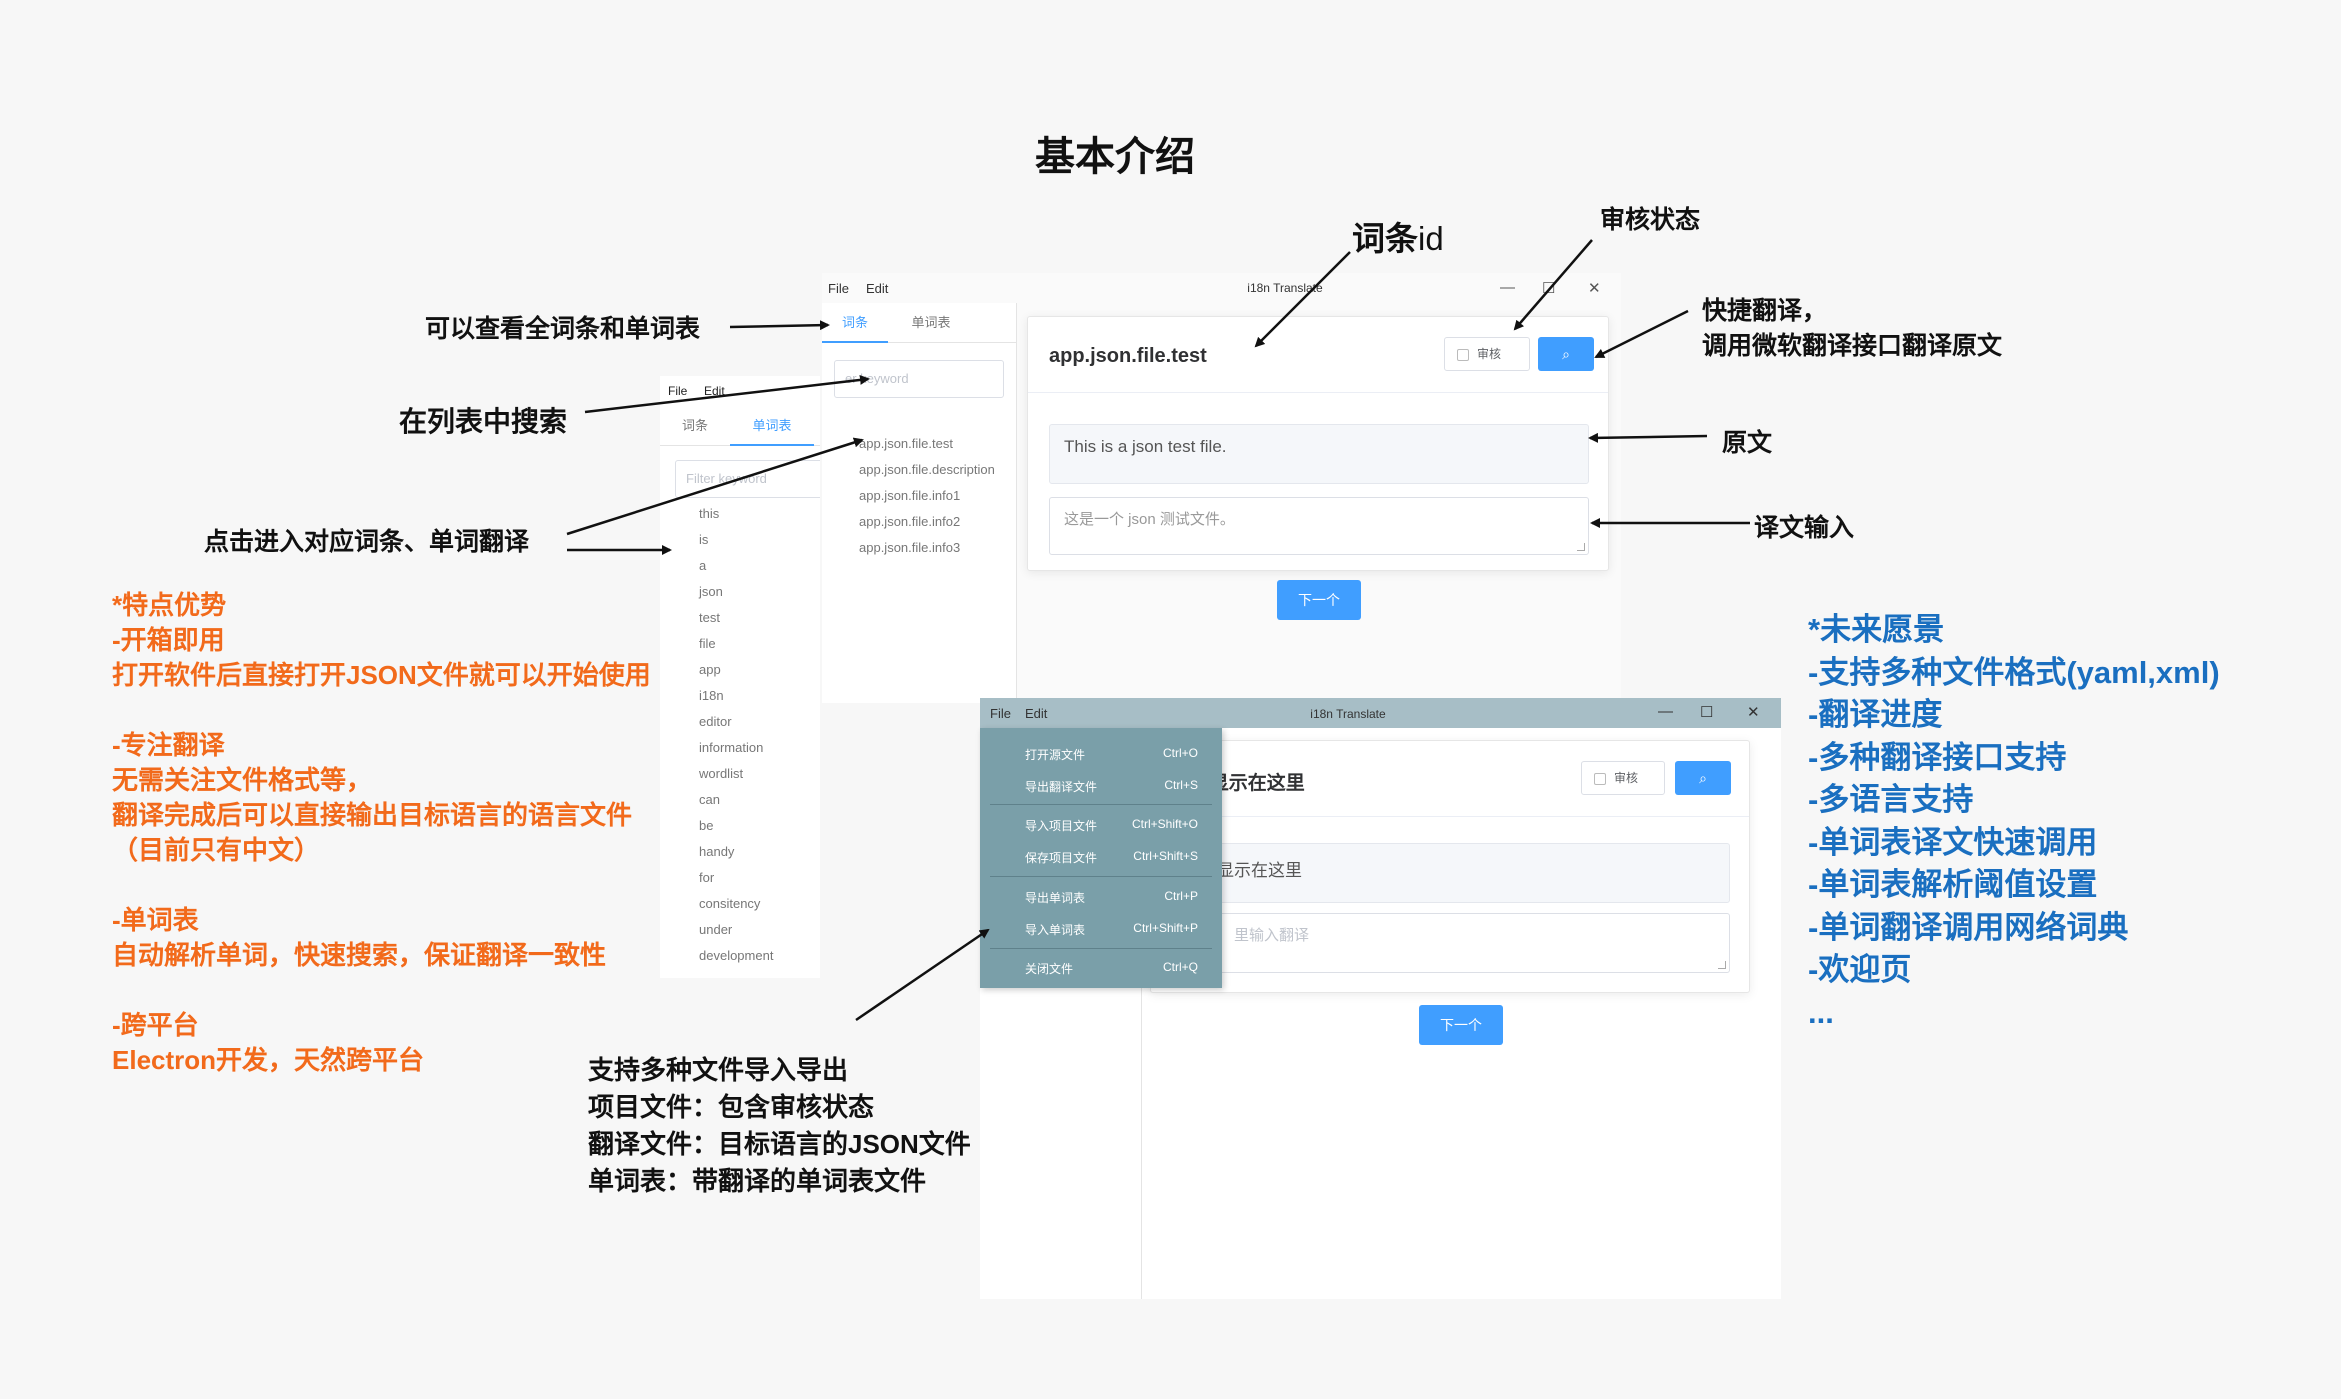 The width and height of the screenshot is (2341, 1399). What do you see at coordinates (1553, 285) in the screenshot?
I see `arrow-review-status` at bounding box center [1553, 285].